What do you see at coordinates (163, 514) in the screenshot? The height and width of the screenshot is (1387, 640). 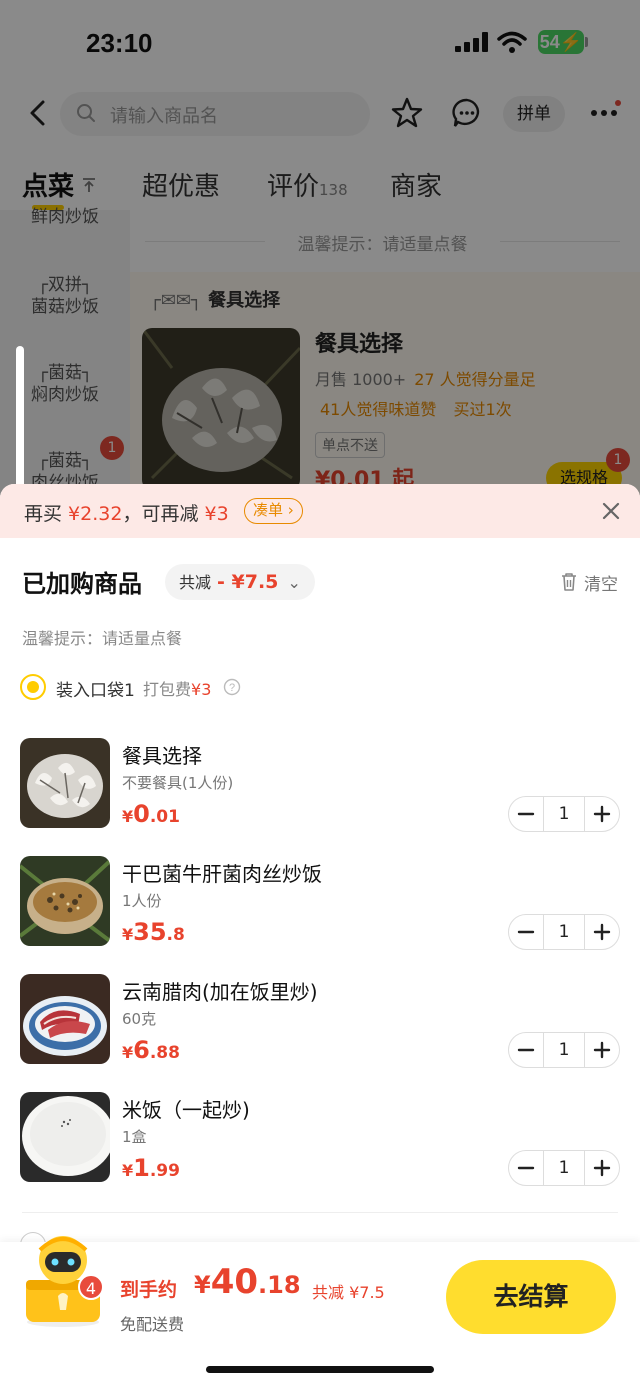 I see `promo-text-mid: ，可再减` at bounding box center [163, 514].